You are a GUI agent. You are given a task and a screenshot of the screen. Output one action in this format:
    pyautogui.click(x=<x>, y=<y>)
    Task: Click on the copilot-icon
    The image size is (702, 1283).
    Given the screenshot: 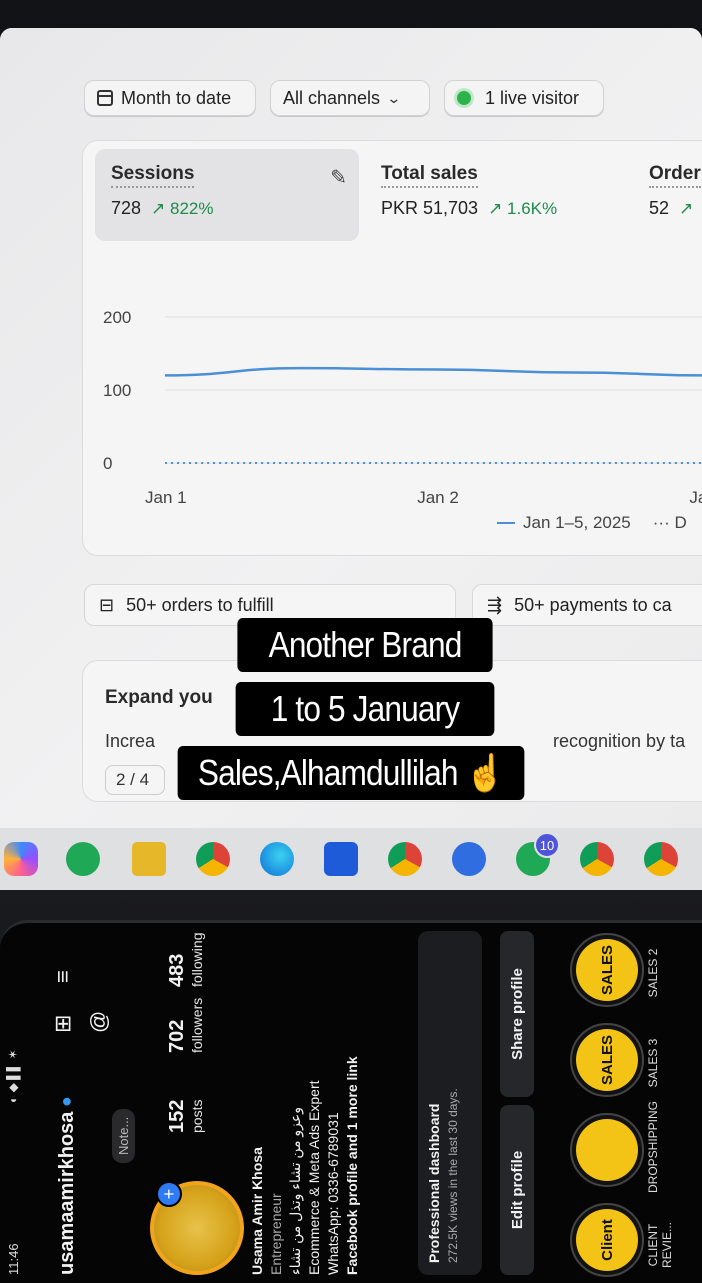 What is the action you would take?
    pyautogui.click(x=21, y=859)
    